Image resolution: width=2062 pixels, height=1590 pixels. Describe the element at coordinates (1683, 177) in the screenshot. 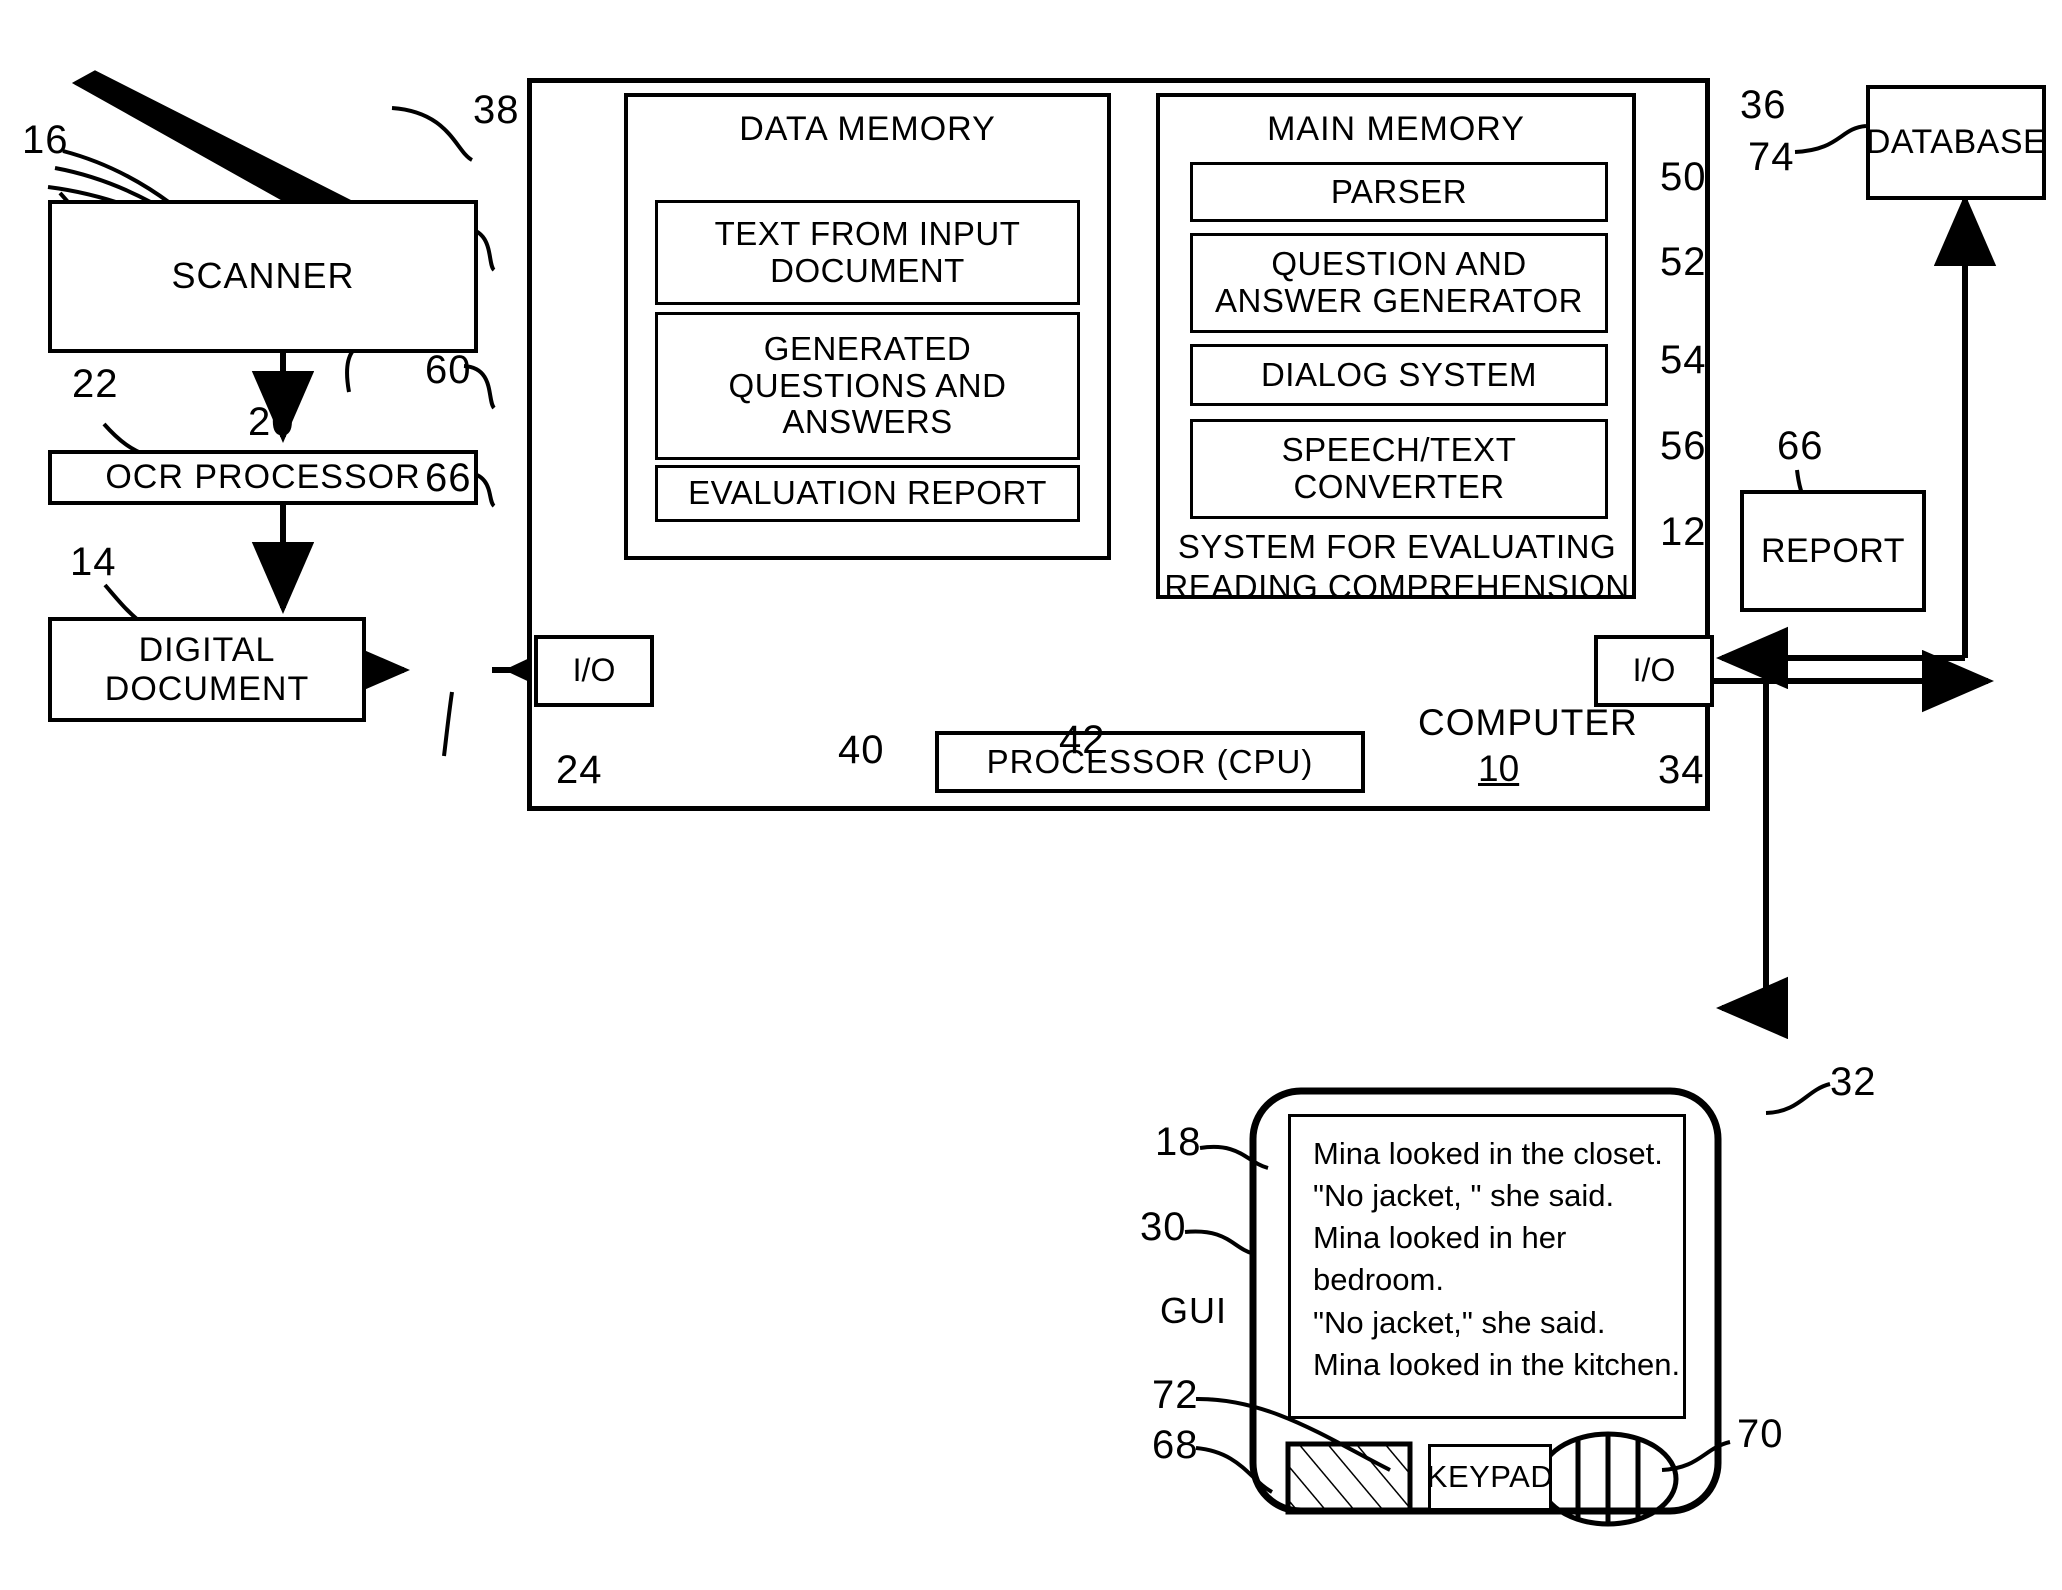

I see `ref-50: 50` at that location.